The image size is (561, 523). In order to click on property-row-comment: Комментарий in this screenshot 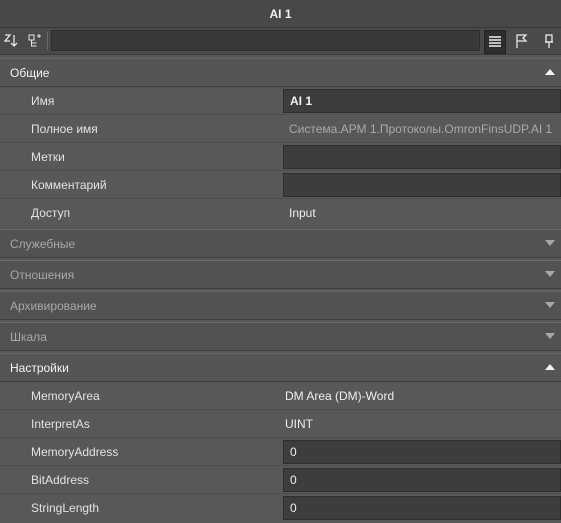, I will do `click(280, 185)`.